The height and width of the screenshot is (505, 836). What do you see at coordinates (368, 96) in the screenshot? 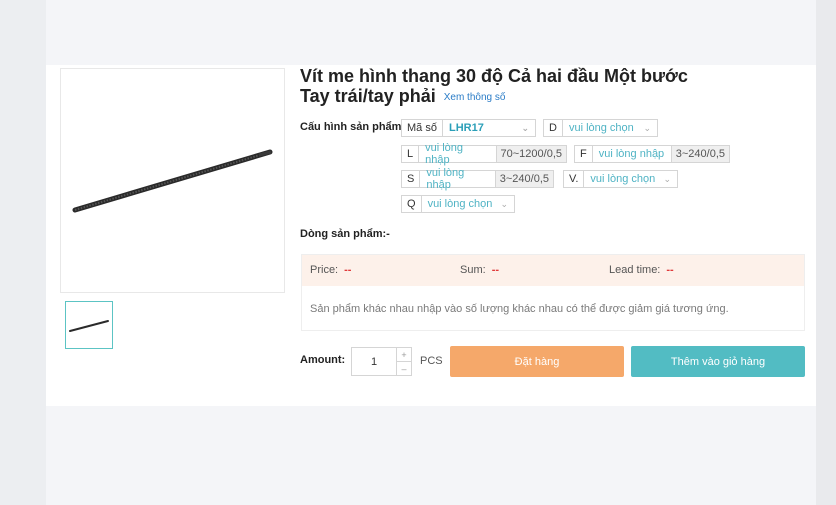
I see `product-title-line2: Tay trái/tay phải` at bounding box center [368, 96].